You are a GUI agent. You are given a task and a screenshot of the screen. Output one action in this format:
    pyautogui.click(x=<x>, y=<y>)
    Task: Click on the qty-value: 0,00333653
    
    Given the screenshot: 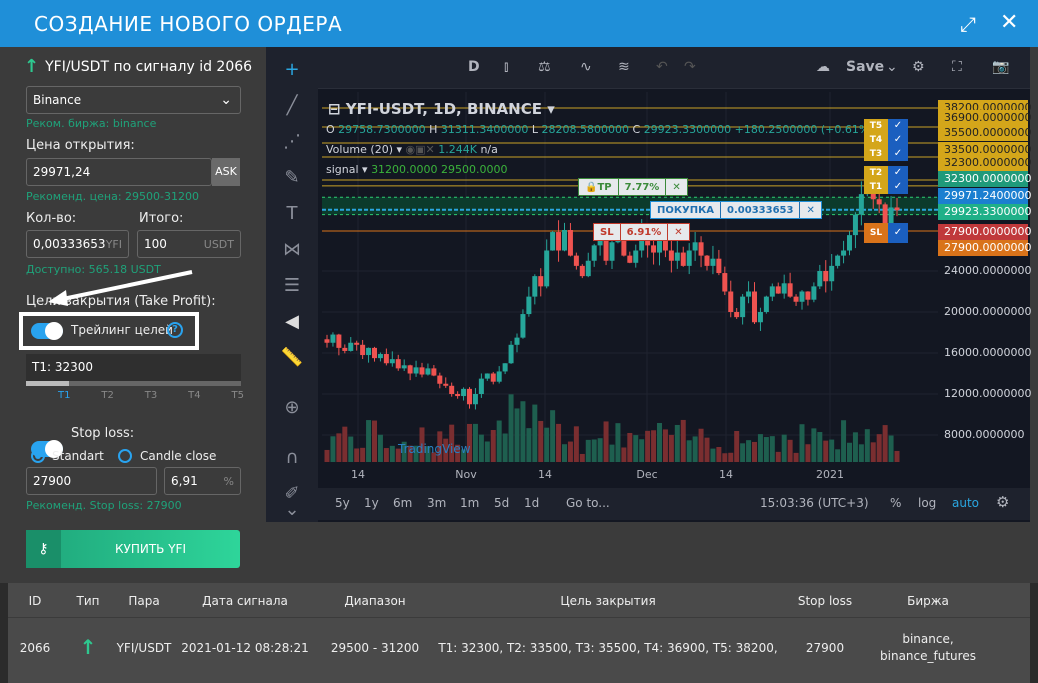 What is the action you would take?
    pyautogui.click(x=69, y=244)
    